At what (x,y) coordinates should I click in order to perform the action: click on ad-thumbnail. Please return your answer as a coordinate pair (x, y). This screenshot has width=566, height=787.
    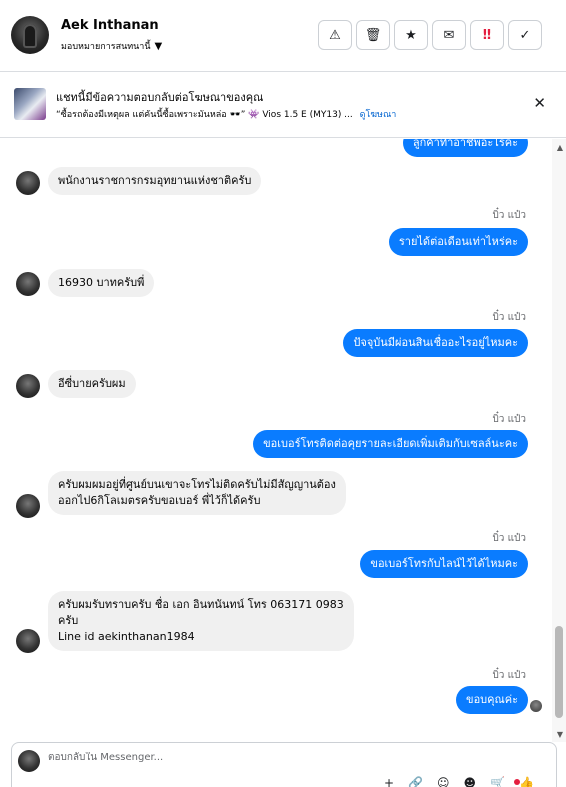
    Looking at the image, I should click on (30, 104).